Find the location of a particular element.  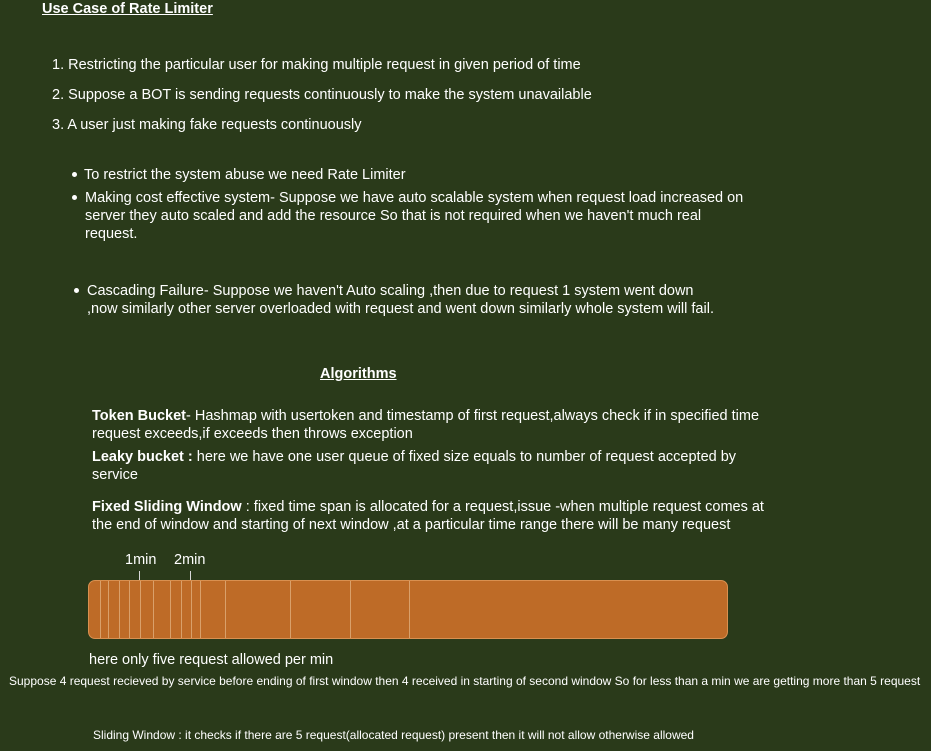

request-timeline-bar is located at coordinates (408, 609).